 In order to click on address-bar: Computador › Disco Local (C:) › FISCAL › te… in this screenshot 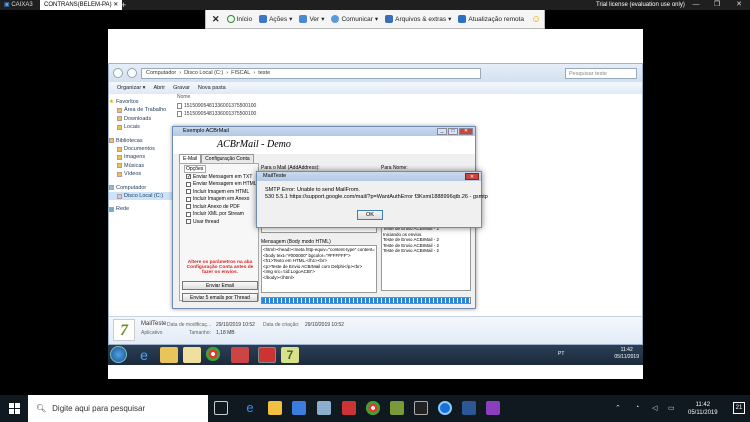, I will do `click(311, 73)`.